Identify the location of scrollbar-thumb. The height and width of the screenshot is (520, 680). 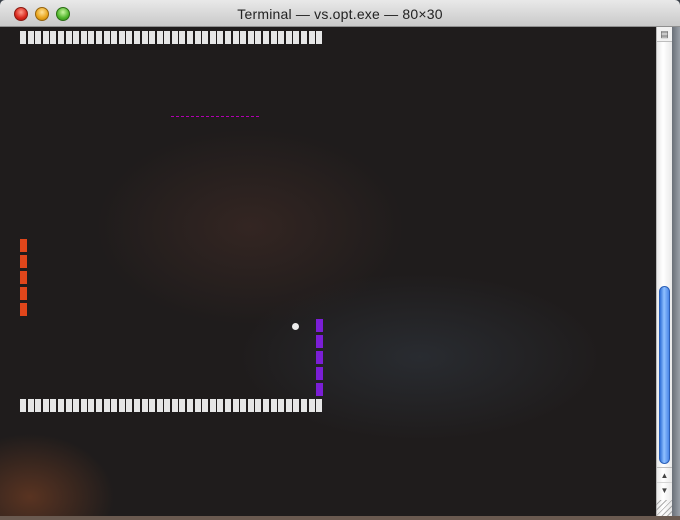
(664, 375).